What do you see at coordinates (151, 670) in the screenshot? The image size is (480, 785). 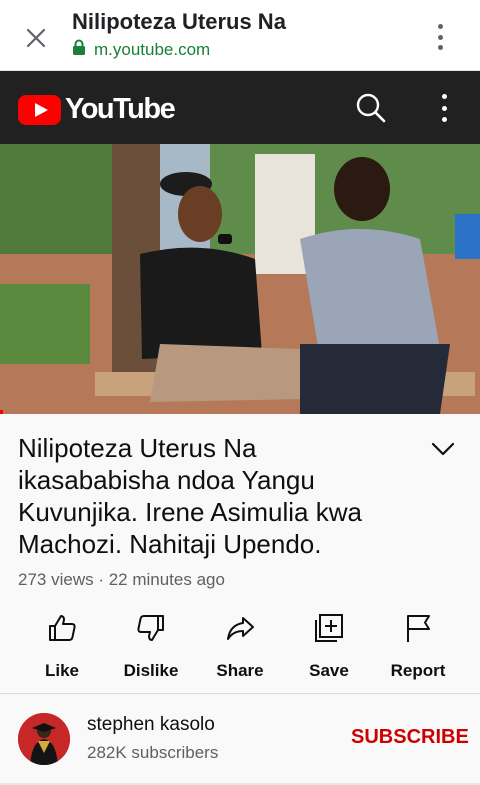 I see `dislike-label: Dislike` at bounding box center [151, 670].